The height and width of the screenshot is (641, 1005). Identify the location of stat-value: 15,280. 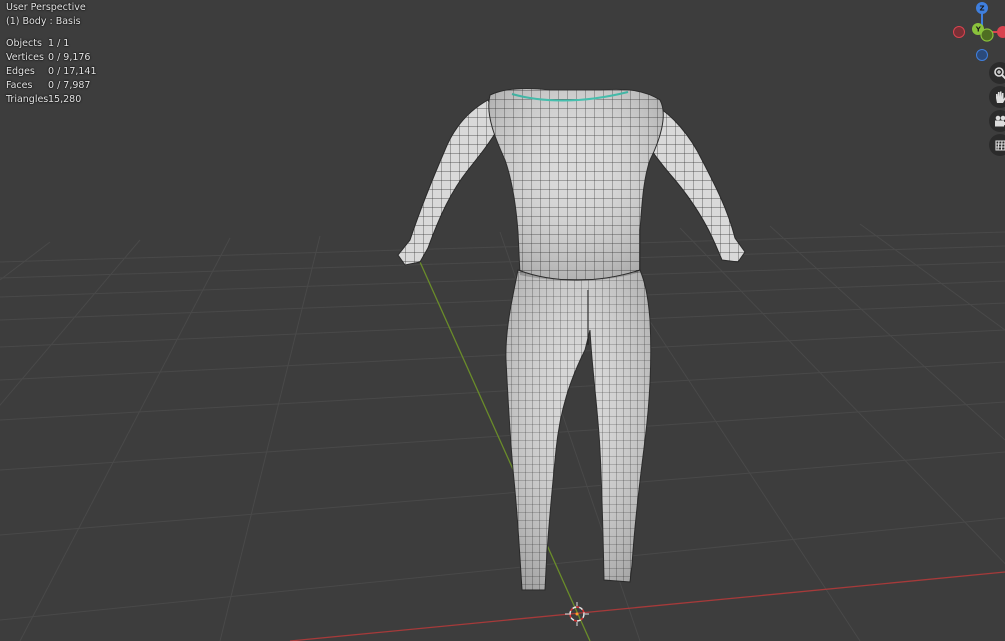
(65, 99).